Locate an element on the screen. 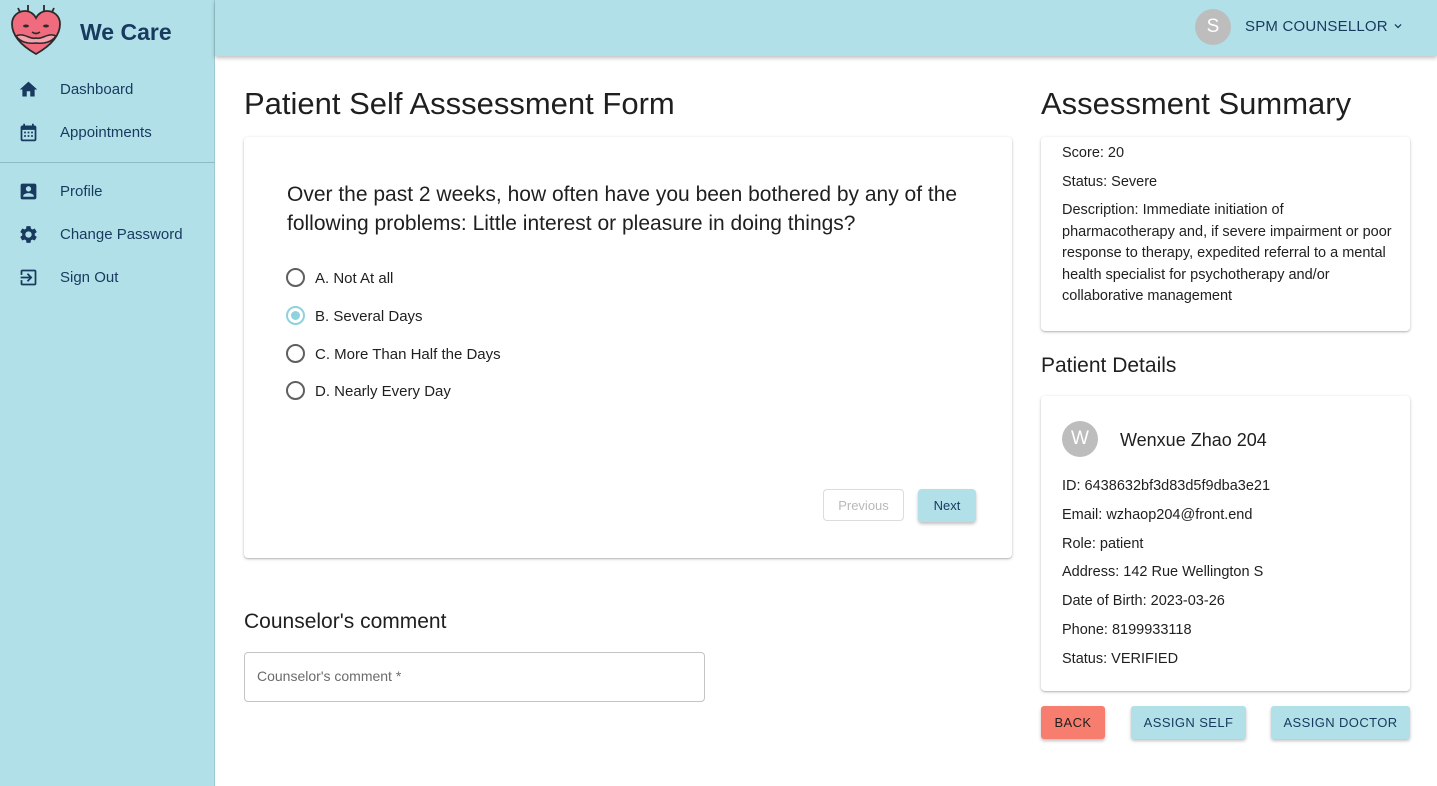 The width and height of the screenshot is (1437, 786). home-icon is located at coordinates (28, 89).